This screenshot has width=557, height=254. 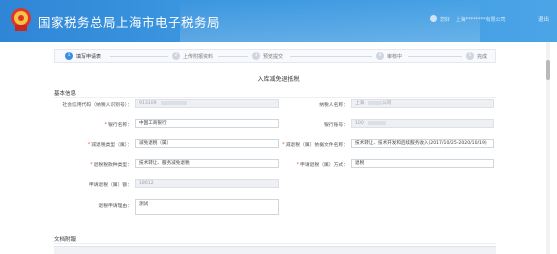 I want to click on step-label: 上传附报资料, so click(x=198, y=56).